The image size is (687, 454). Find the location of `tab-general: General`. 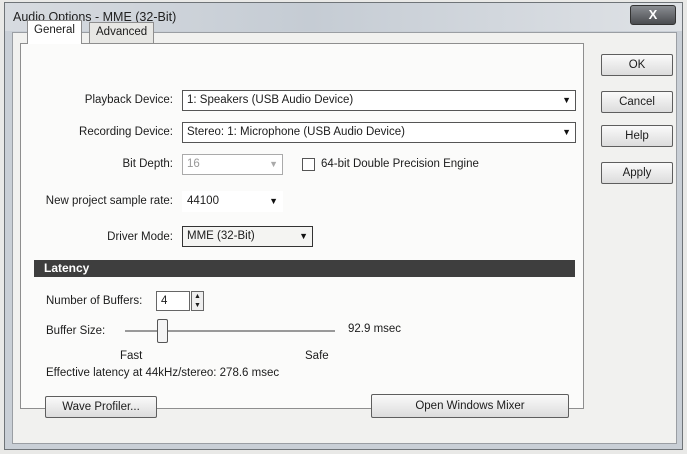

tab-general: General is located at coordinates (54, 32).